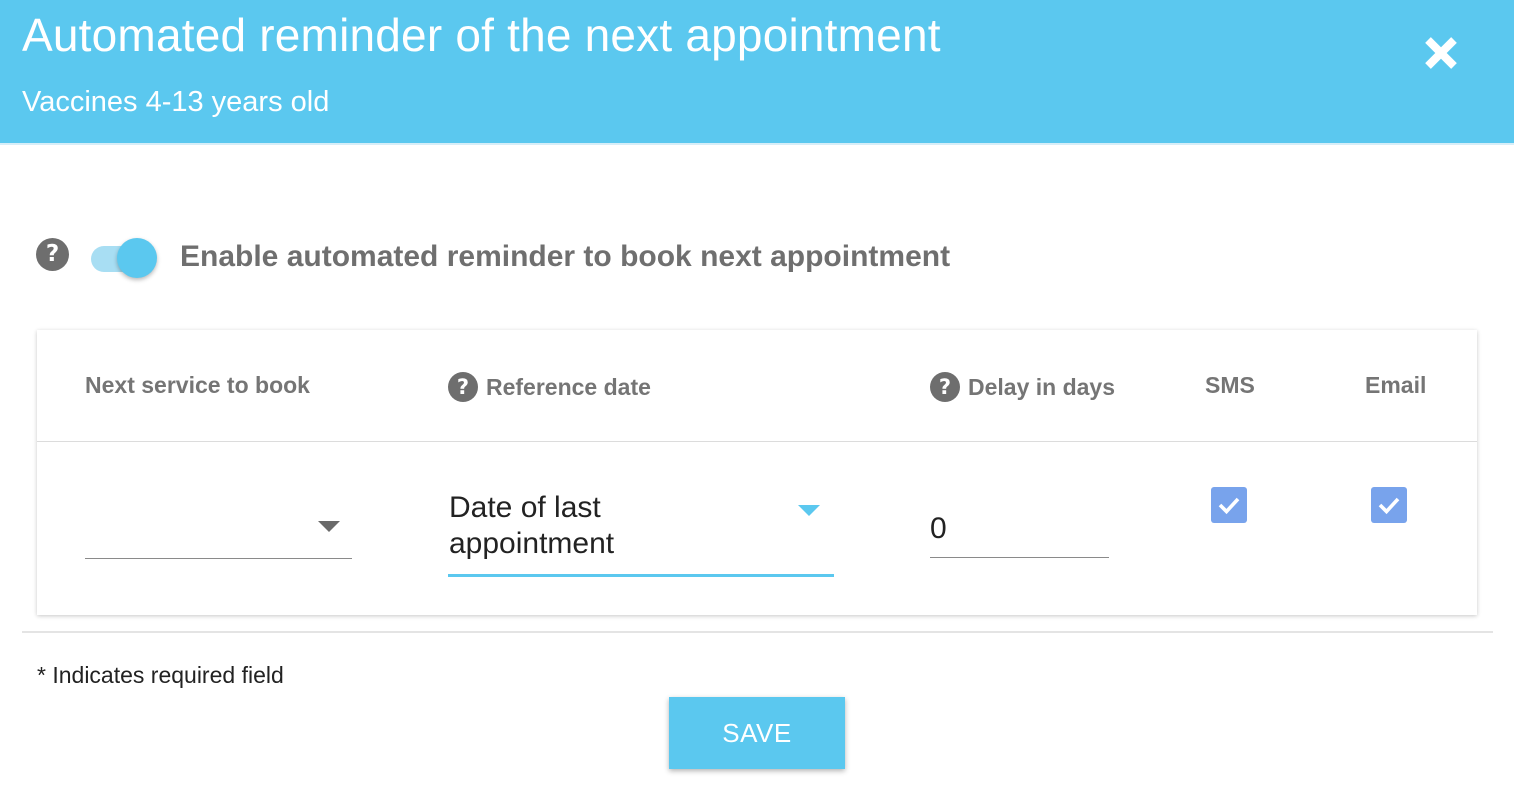 Image resolution: width=1514 pixels, height=812 pixels. I want to click on footer-divider, so click(757, 632).